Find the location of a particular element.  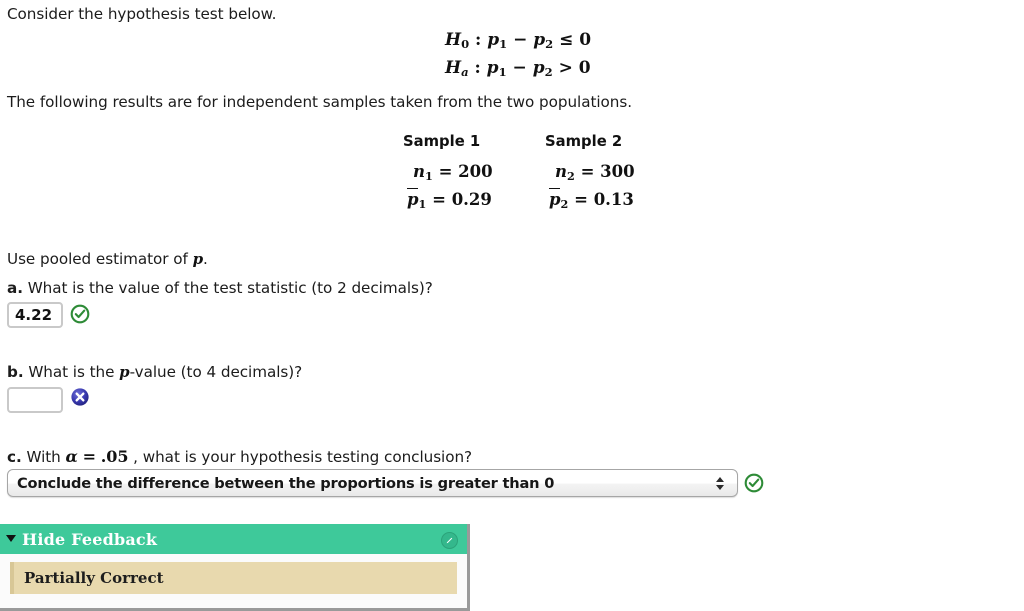

alt-hypothesis-term2-sub: 2 is located at coordinates (548, 72).